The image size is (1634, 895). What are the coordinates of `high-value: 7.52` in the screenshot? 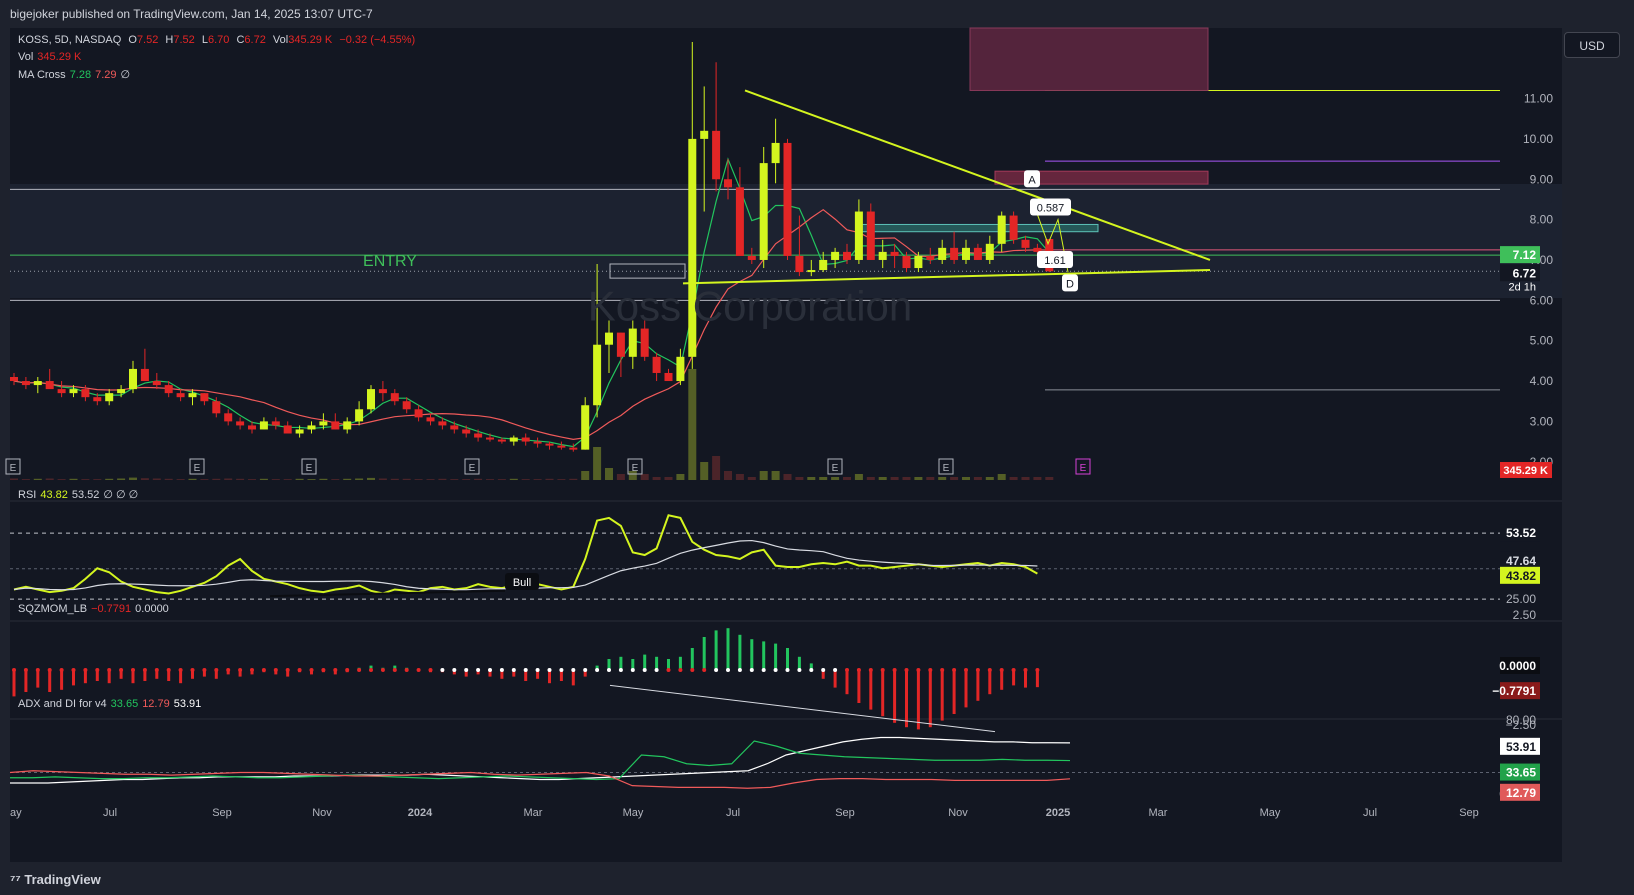 It's located at (184, 40).